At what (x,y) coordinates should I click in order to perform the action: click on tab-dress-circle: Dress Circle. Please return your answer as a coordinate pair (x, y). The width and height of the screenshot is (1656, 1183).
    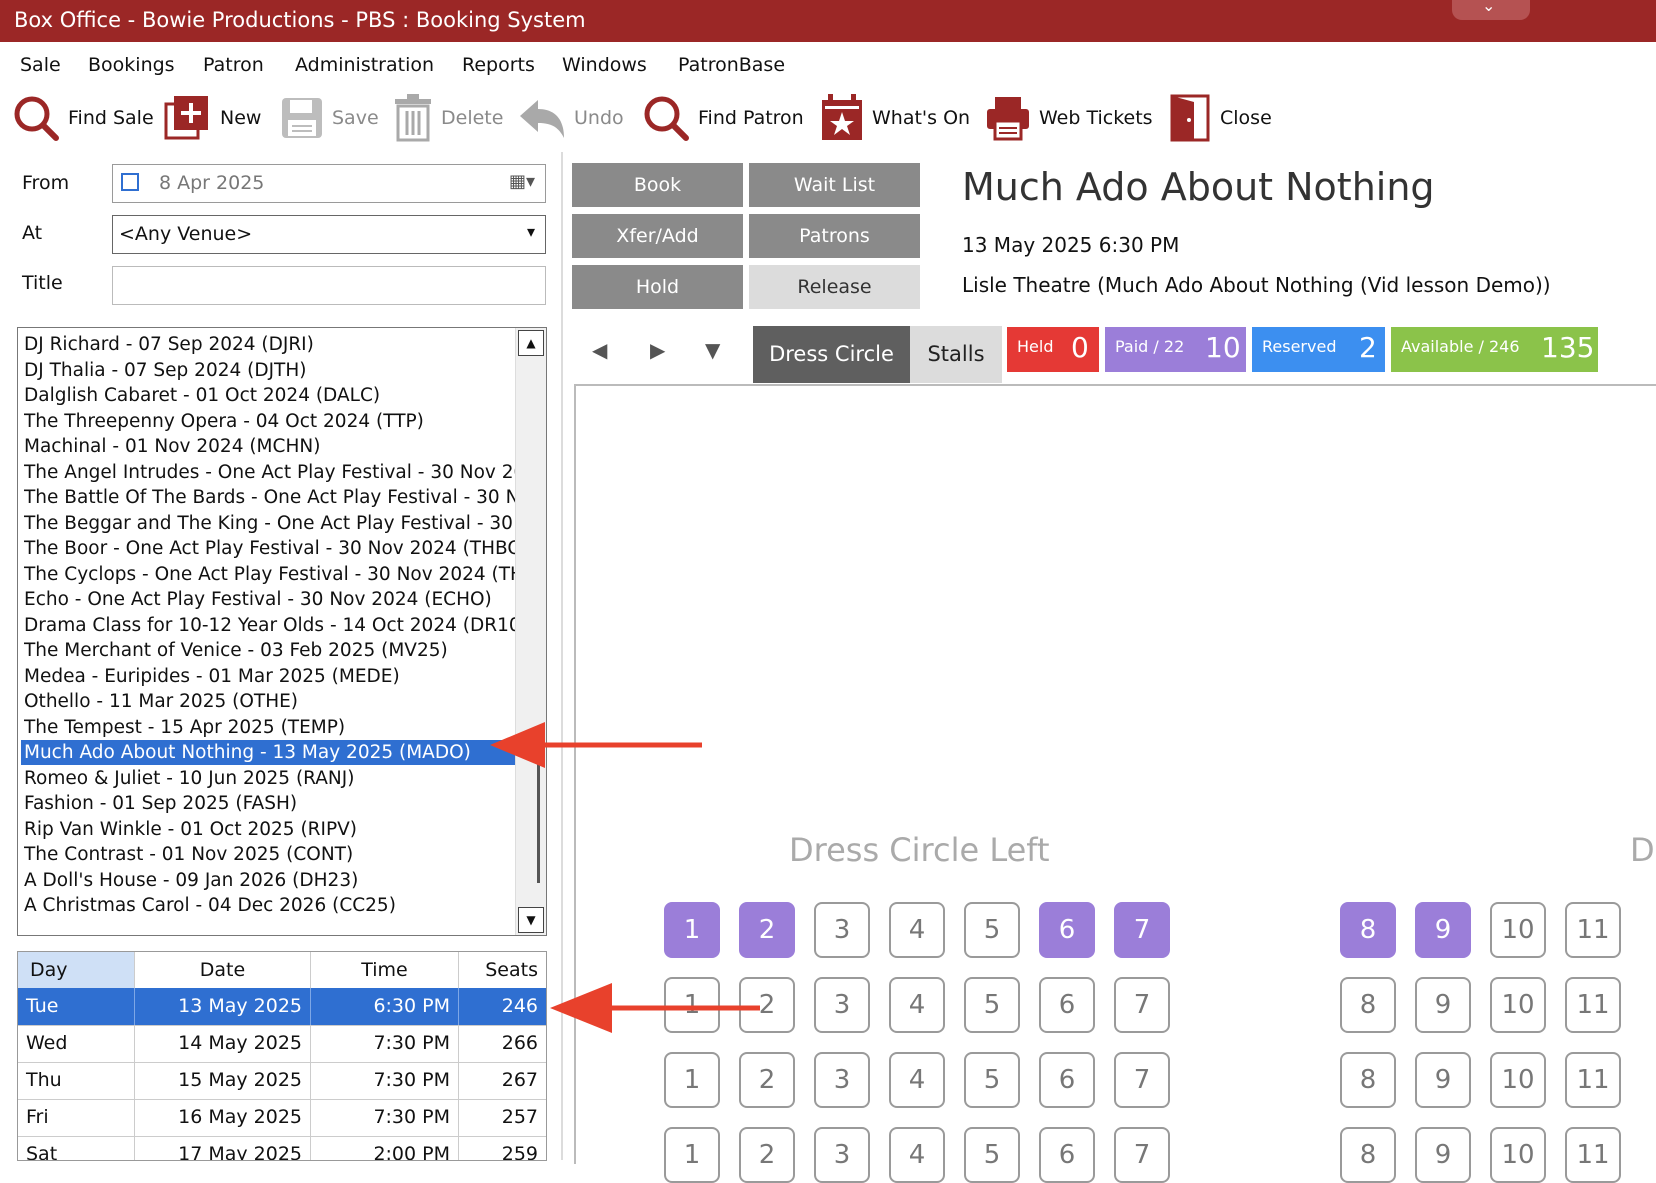
    Looking at the image, I should click on (831, 354).